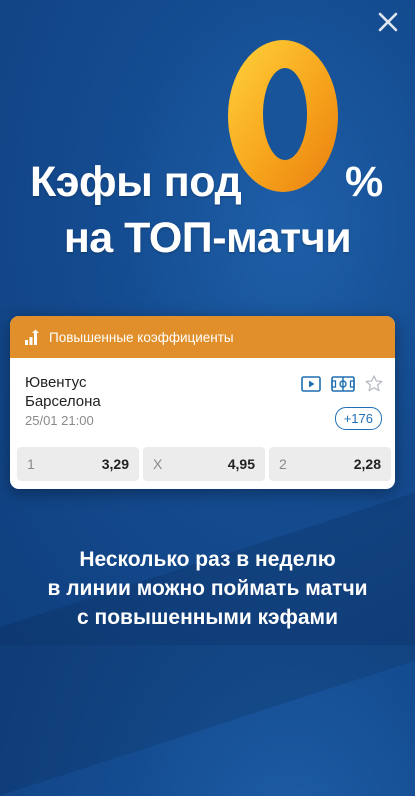  What do you see at coordinates (59, 420) in the screenshot?
I see `match-datetime: 25/01 21:00` at bounding box center [59, 420].